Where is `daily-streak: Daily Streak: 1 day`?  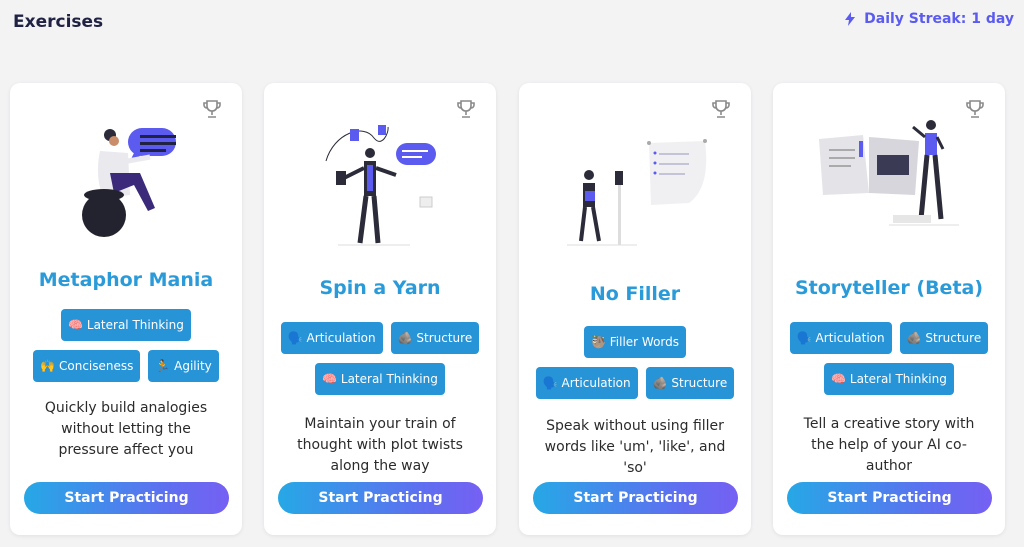 daily-streak: Daily Streak: 1 day is located at coordinates (929, 19).